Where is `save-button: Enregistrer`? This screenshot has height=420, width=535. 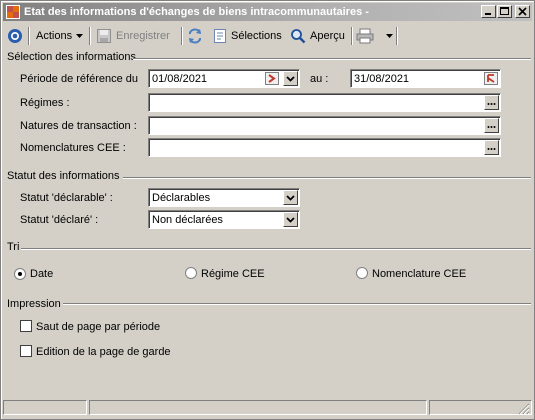
save-button: Enregistrer is located at coordinates (133, 36).